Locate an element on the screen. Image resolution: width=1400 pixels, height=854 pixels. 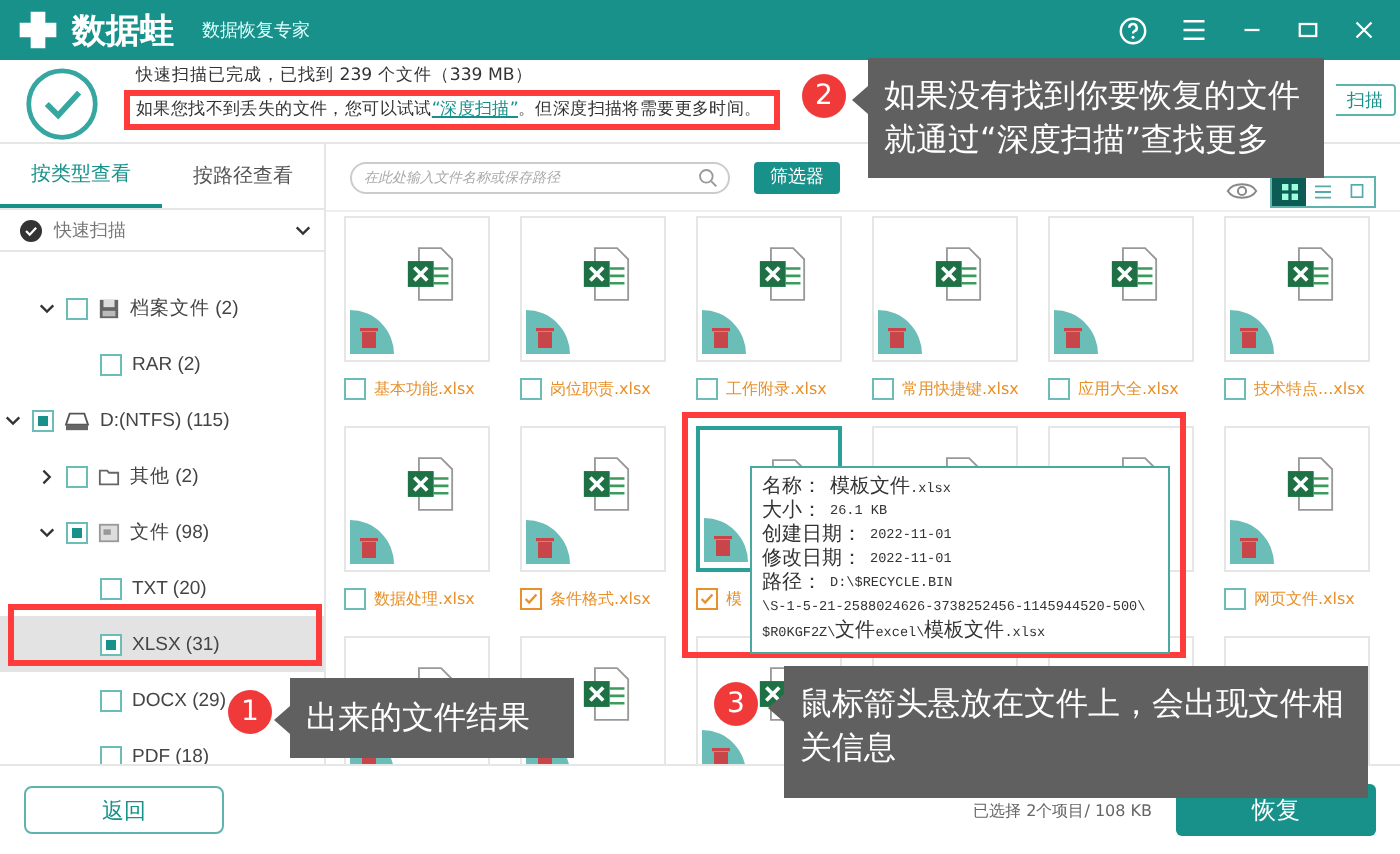
step-number-tooltip: 2 is located at coordinates (824, 96).